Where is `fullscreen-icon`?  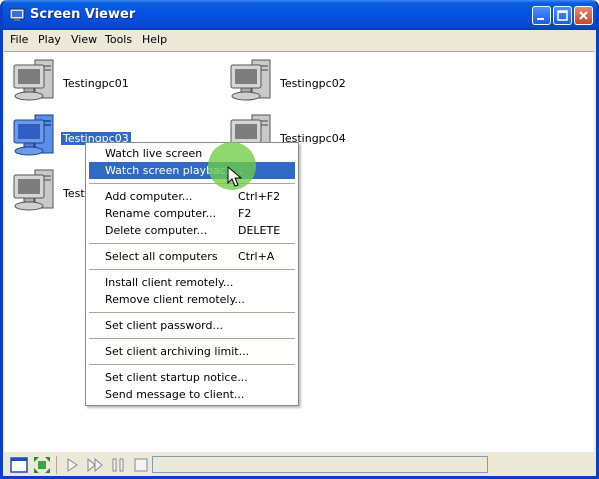
fullscreen-icon is located at coordinates (42, 465).